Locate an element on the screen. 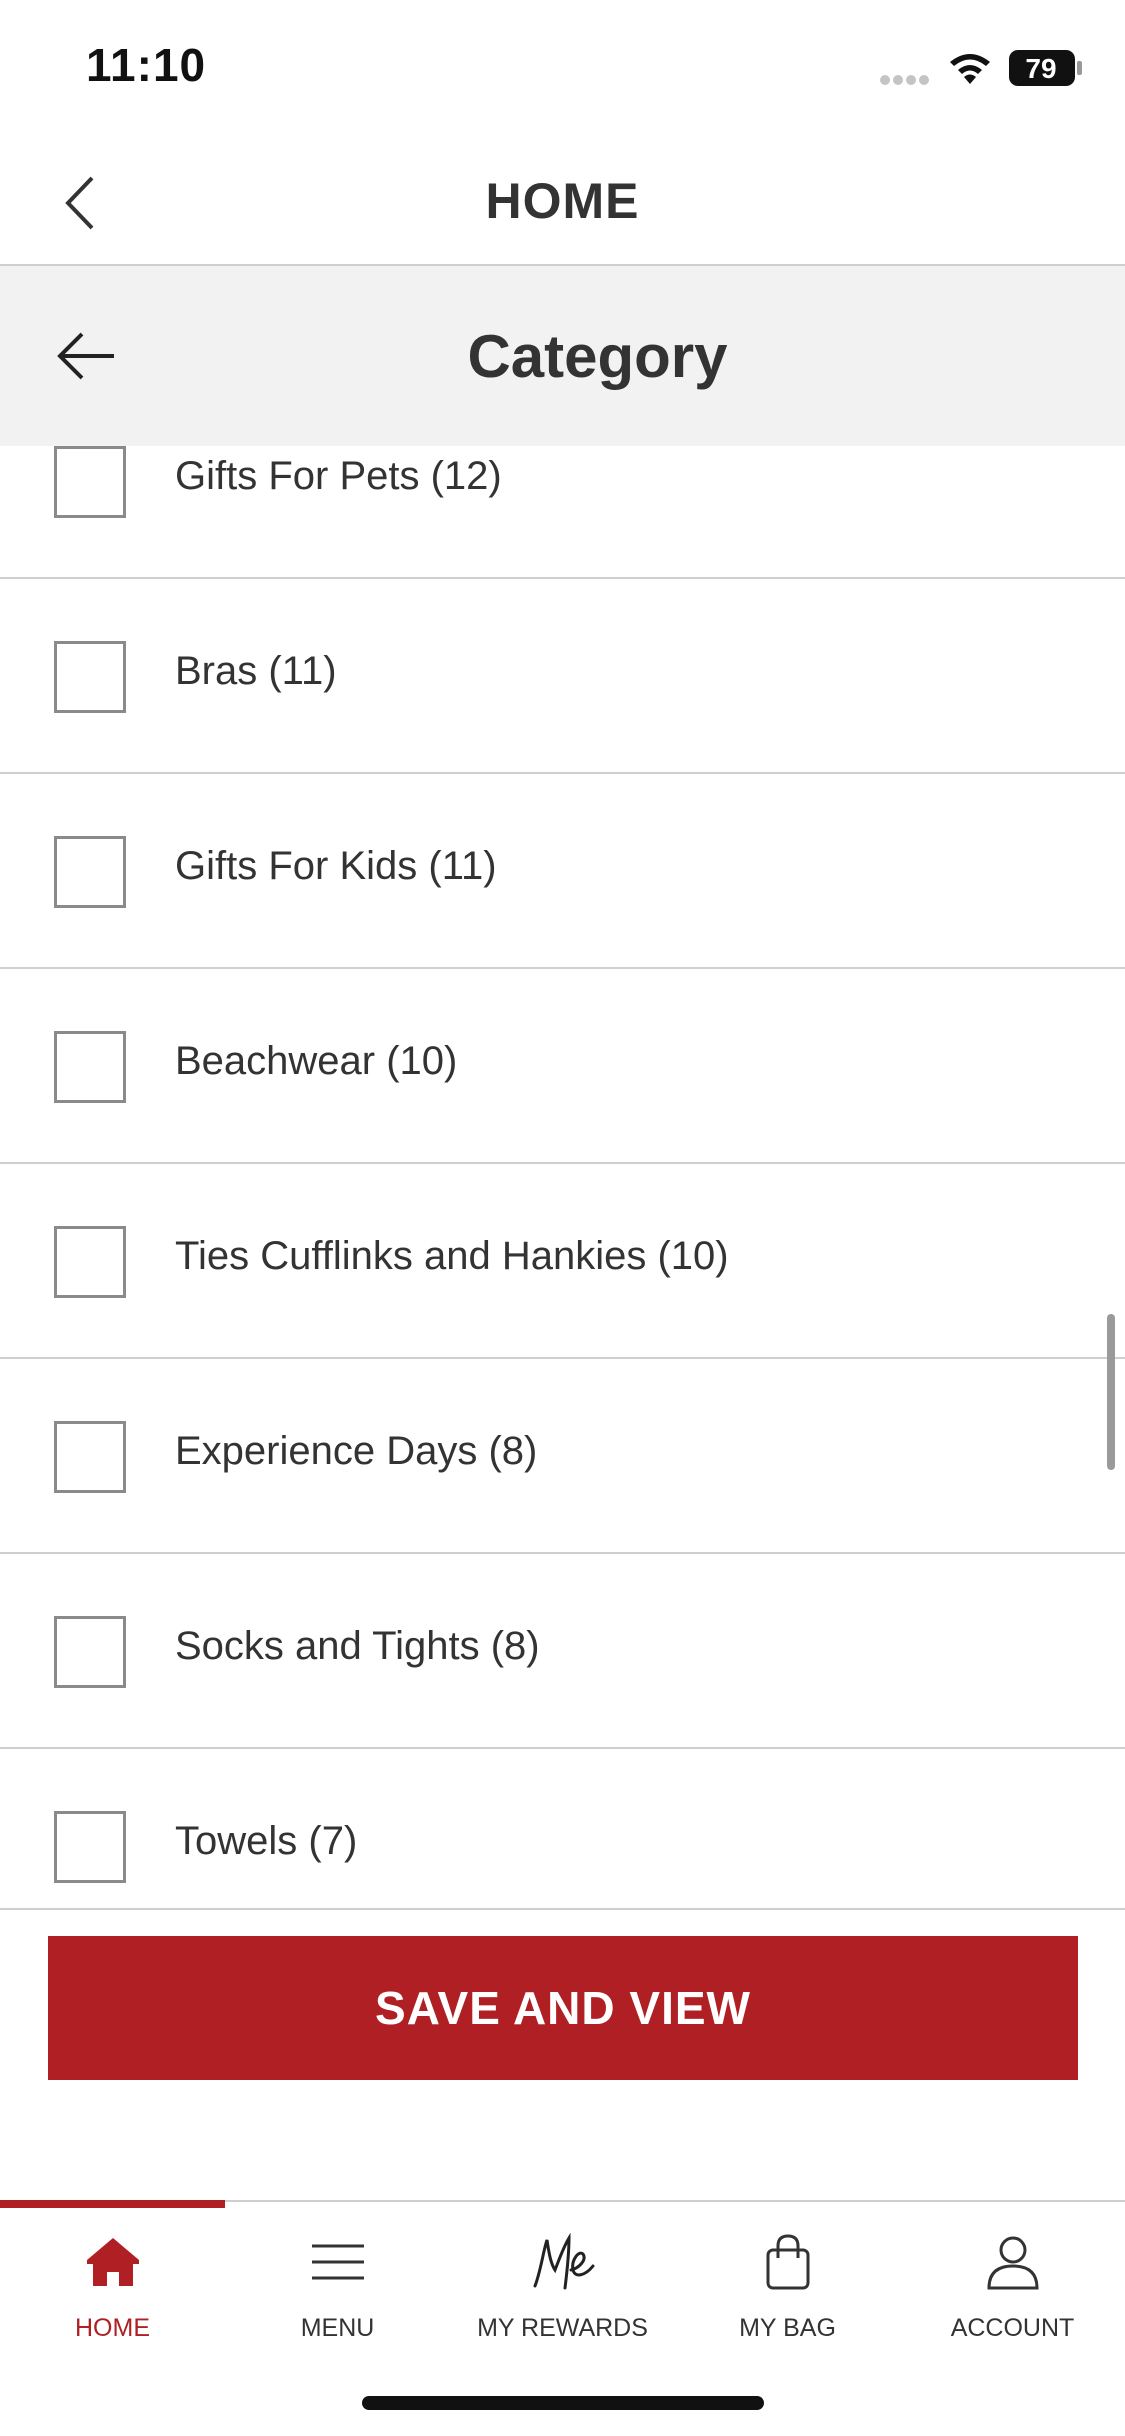 The width and height of the screenshot is (1125, 2436). category-label: Towels (7) is located at coordinates (266, 1841).